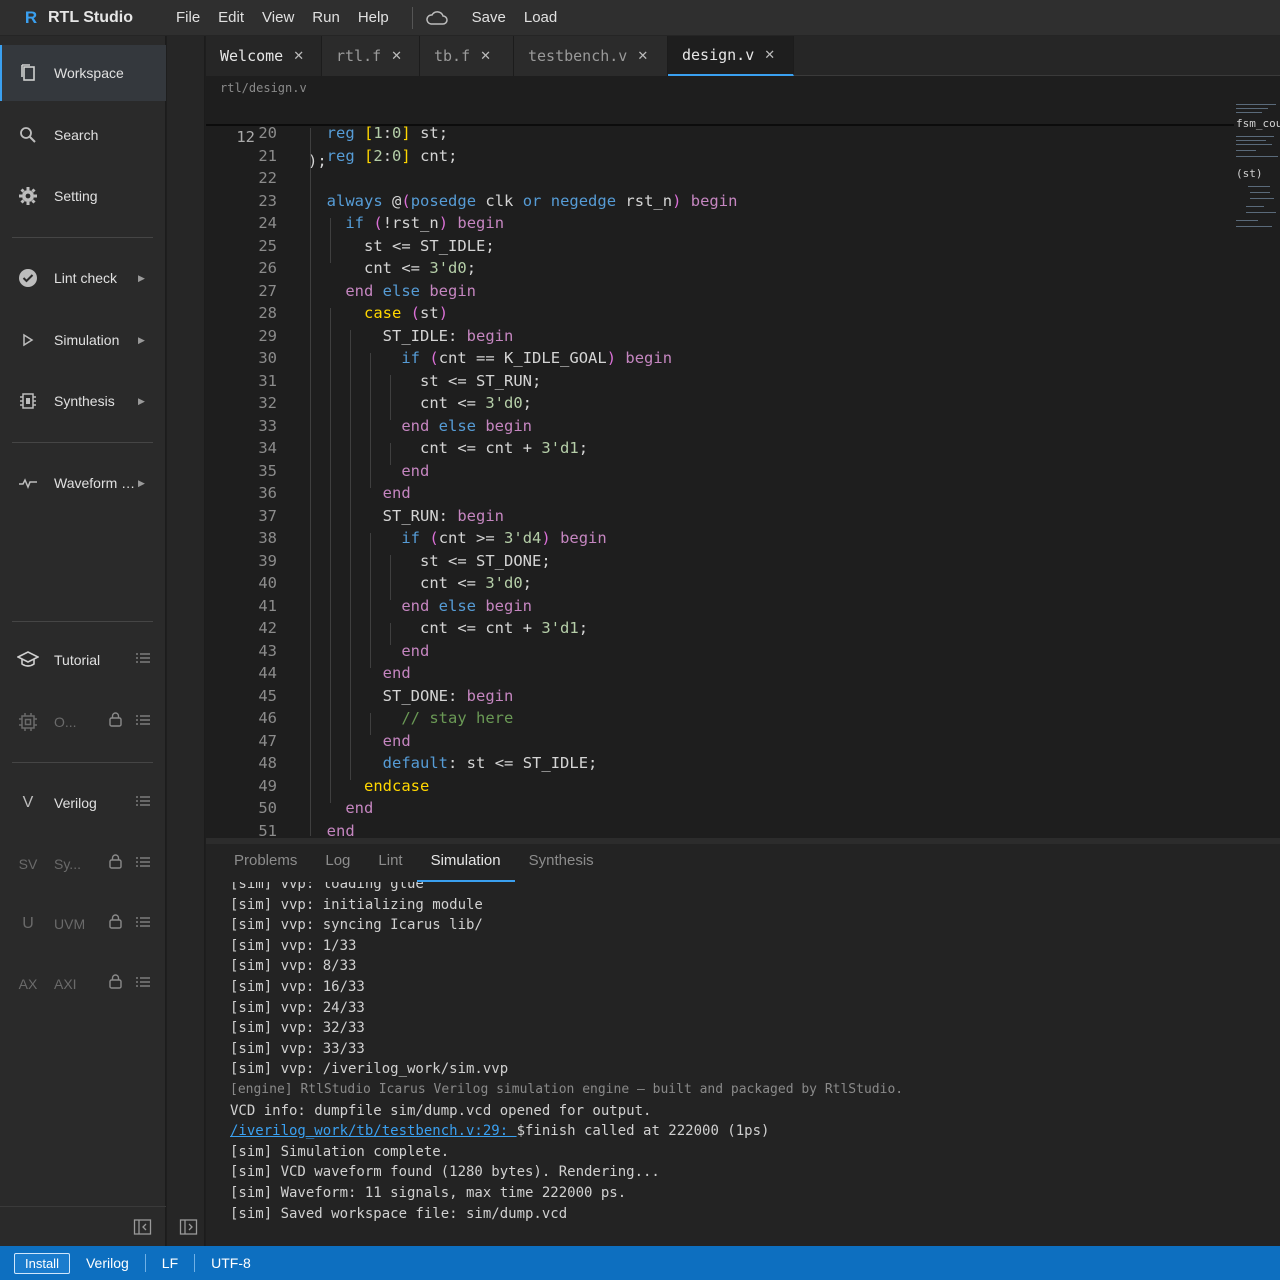 The width and height of the screenshot is (1280, 1280). Describe the element at coordinates (465, 863) in the screenshot. I see `tab-simulation: Simulation` at that location.